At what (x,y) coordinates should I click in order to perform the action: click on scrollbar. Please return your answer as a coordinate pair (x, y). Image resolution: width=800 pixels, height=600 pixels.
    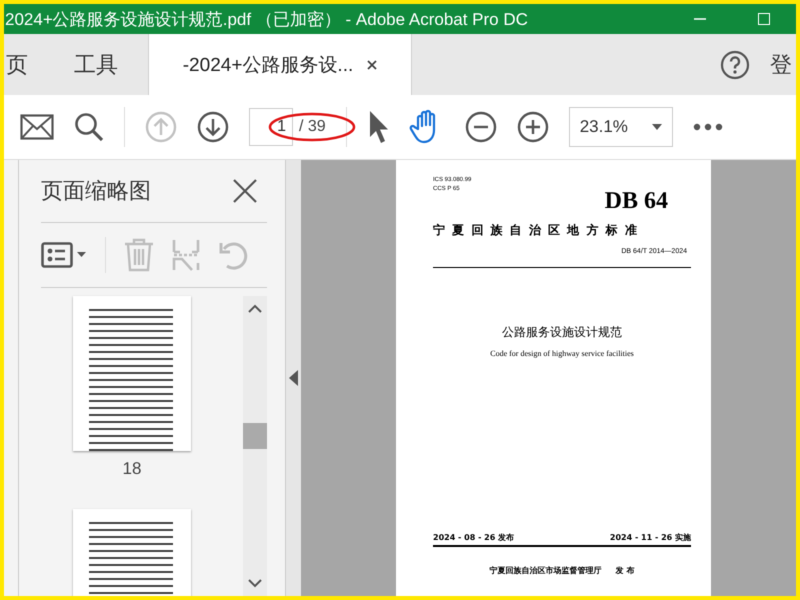
    Looking at the image, I should click on (255, 446).